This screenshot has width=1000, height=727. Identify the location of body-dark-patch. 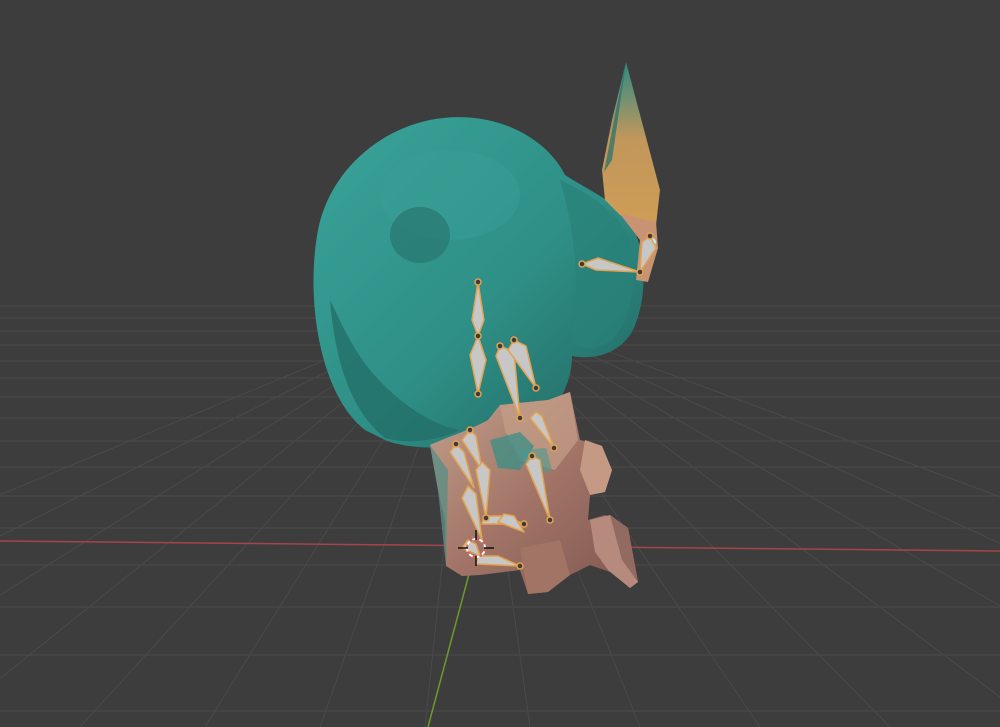
(420, 235).